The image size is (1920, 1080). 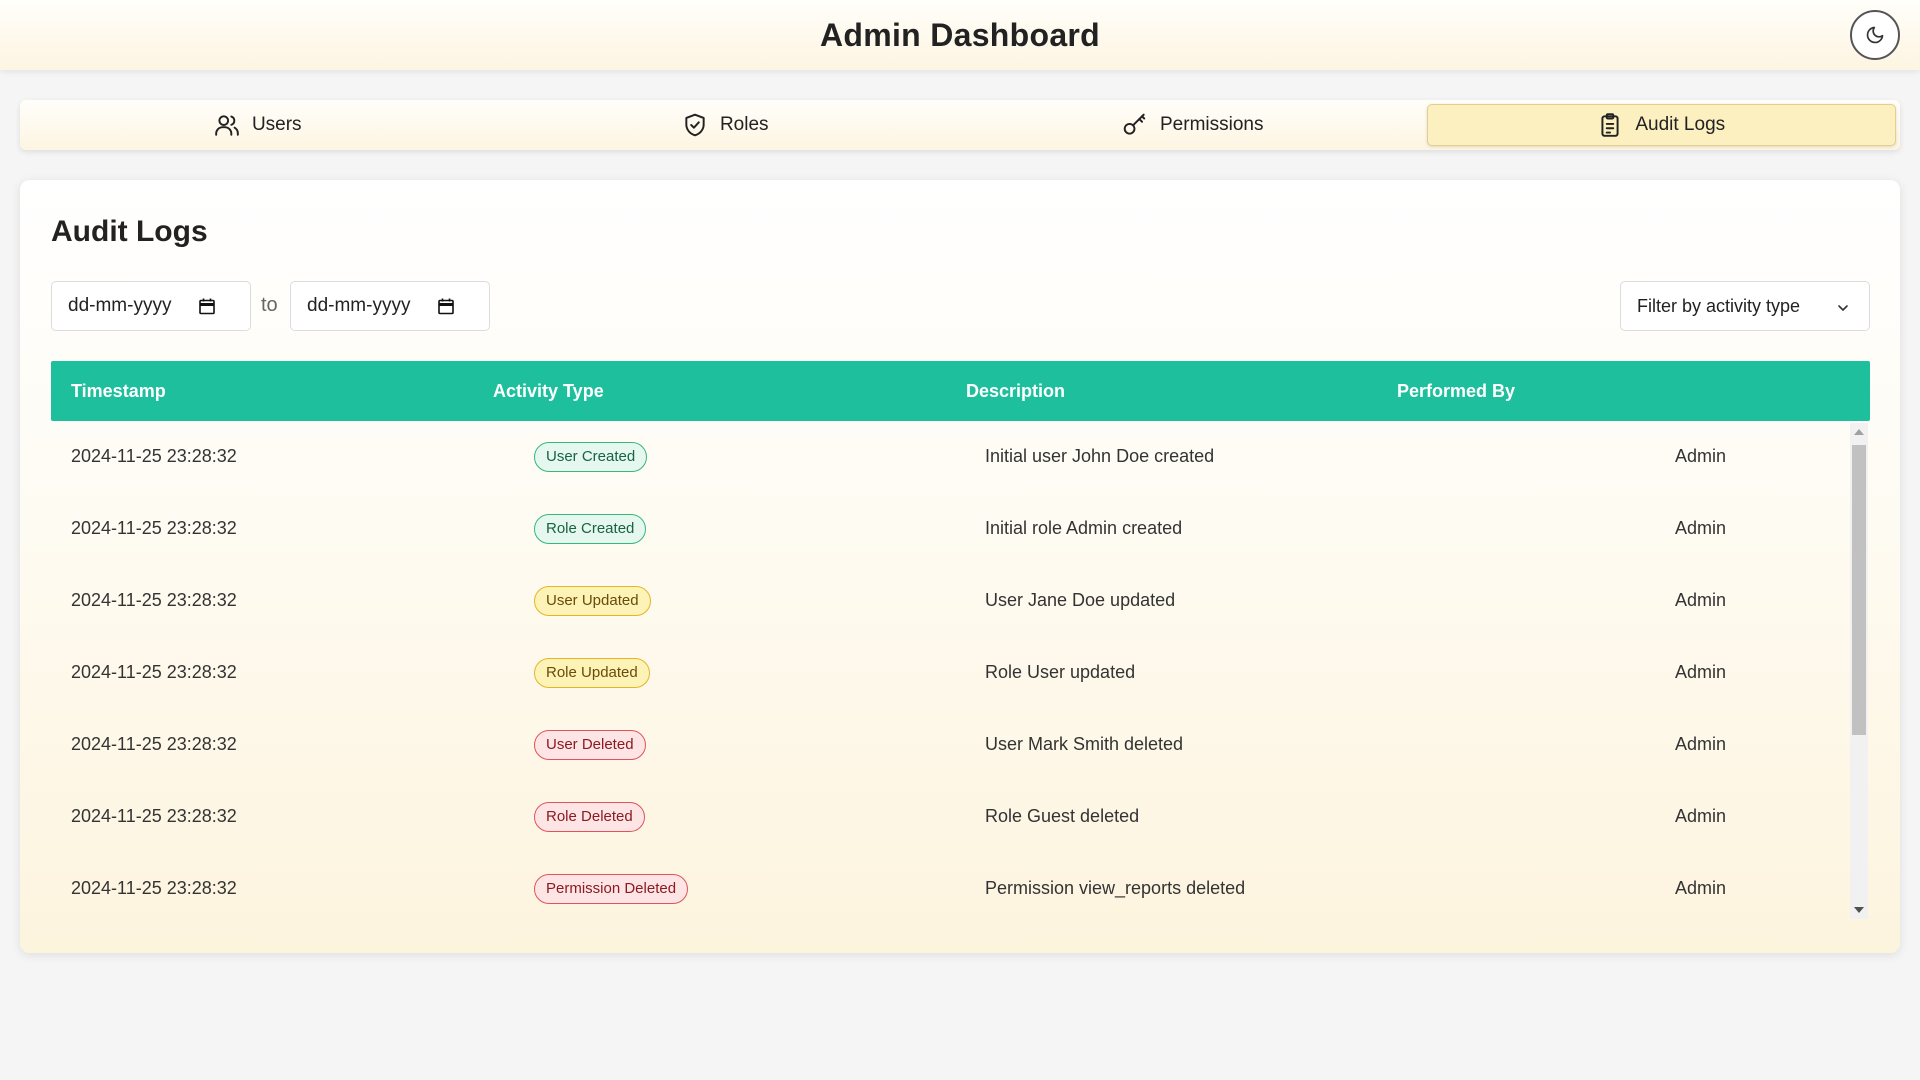 I want to click on theme-toggle-button, so click(x=1875, y=35).